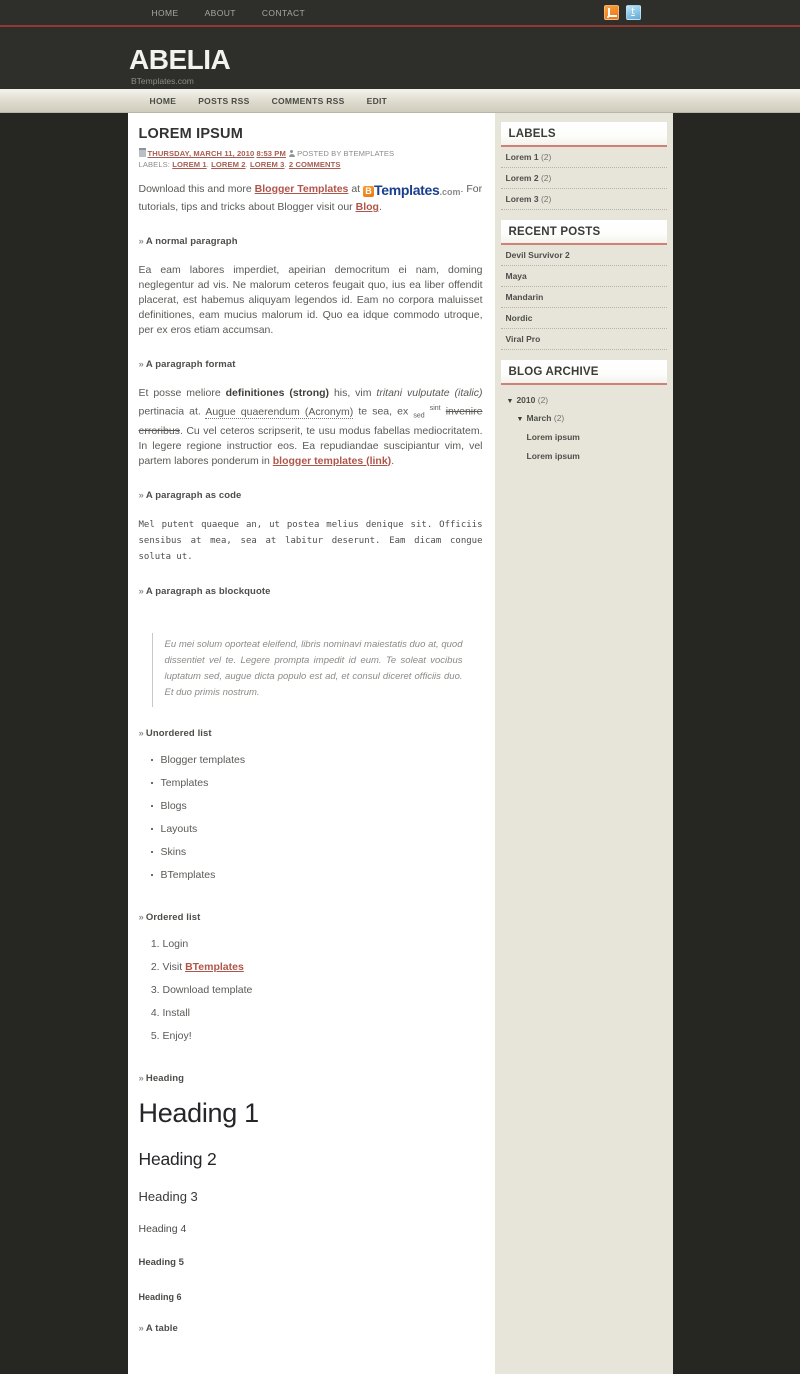  What do you see at coordinates (553, 456) in the screenshot?
I see `archive-post-link-2: Lorem ipsum` at bounding box center [553, 456].